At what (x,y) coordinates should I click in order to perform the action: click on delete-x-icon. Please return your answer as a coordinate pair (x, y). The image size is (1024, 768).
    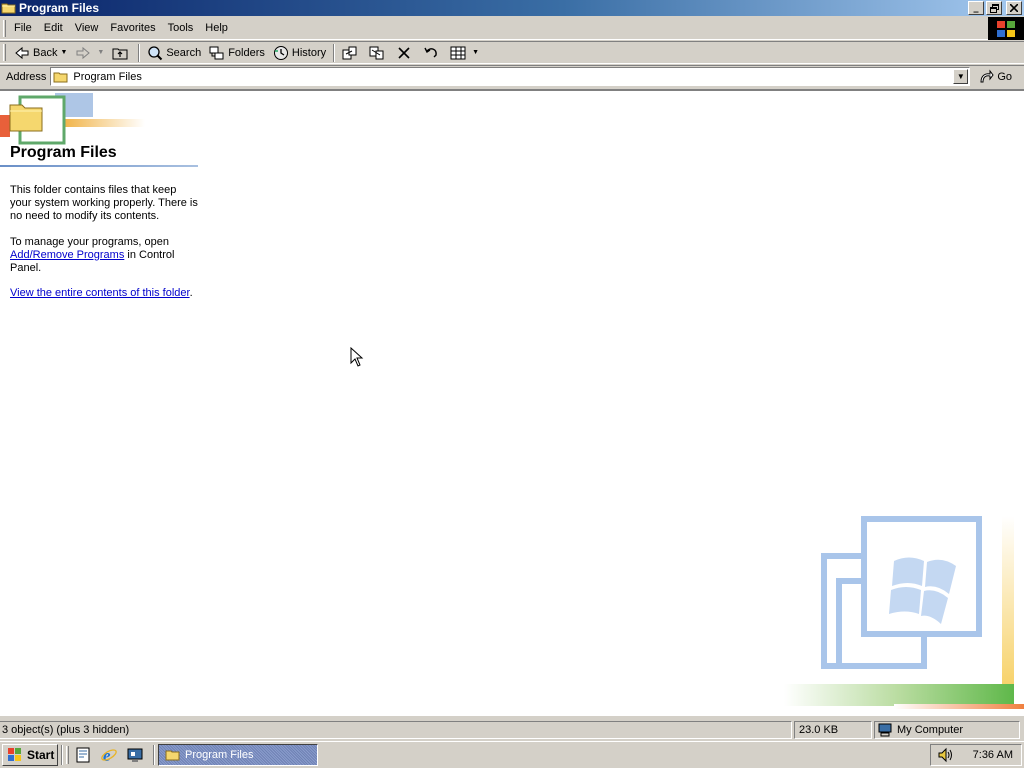
    Looking at the image, I should click on (404, 53).